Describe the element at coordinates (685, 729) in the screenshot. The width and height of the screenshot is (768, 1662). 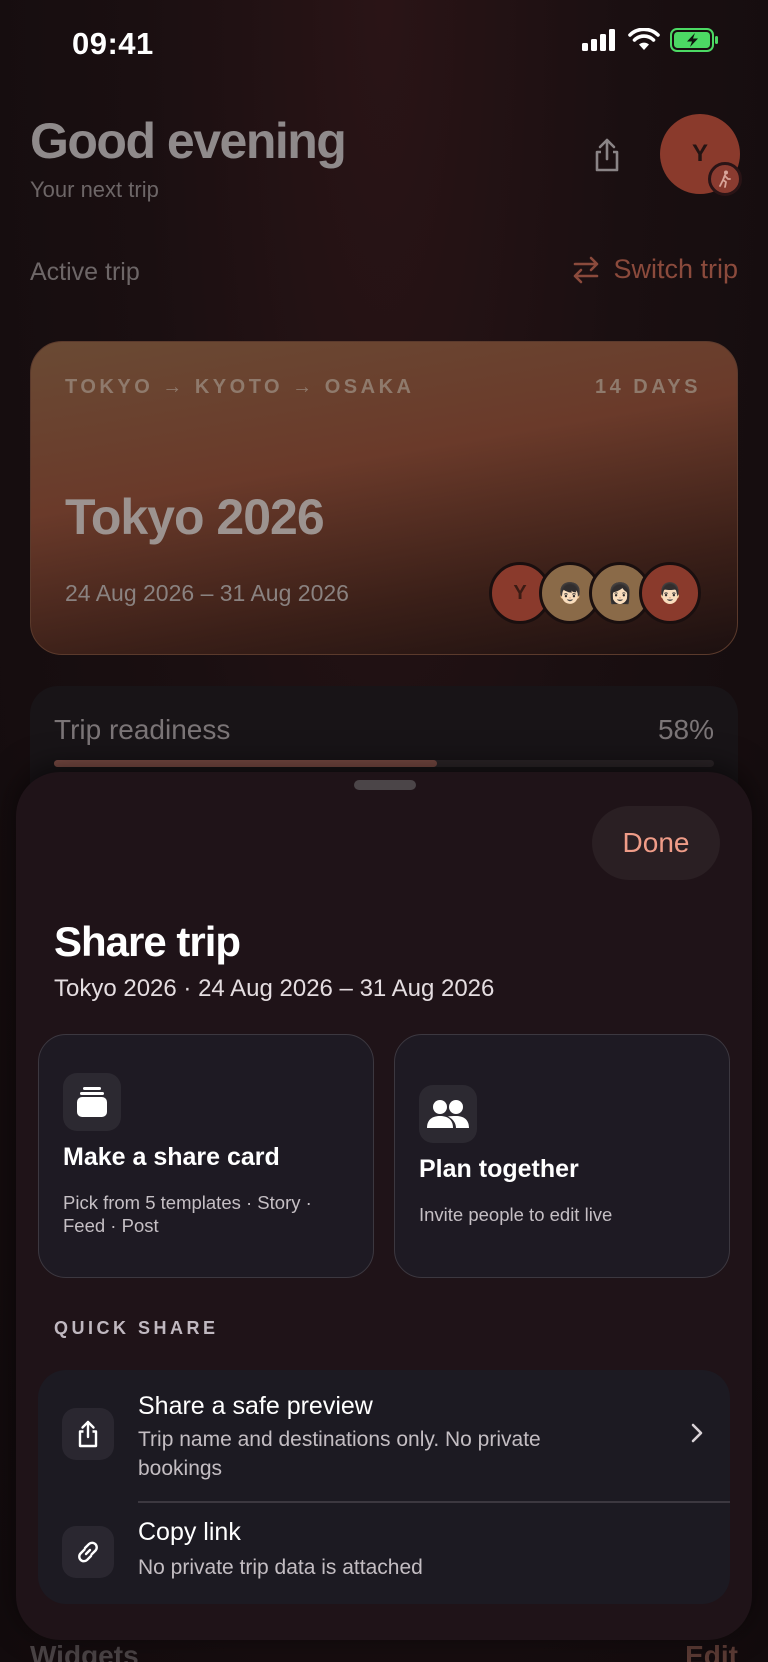
I see `readiness-percent: 58%` at that location.